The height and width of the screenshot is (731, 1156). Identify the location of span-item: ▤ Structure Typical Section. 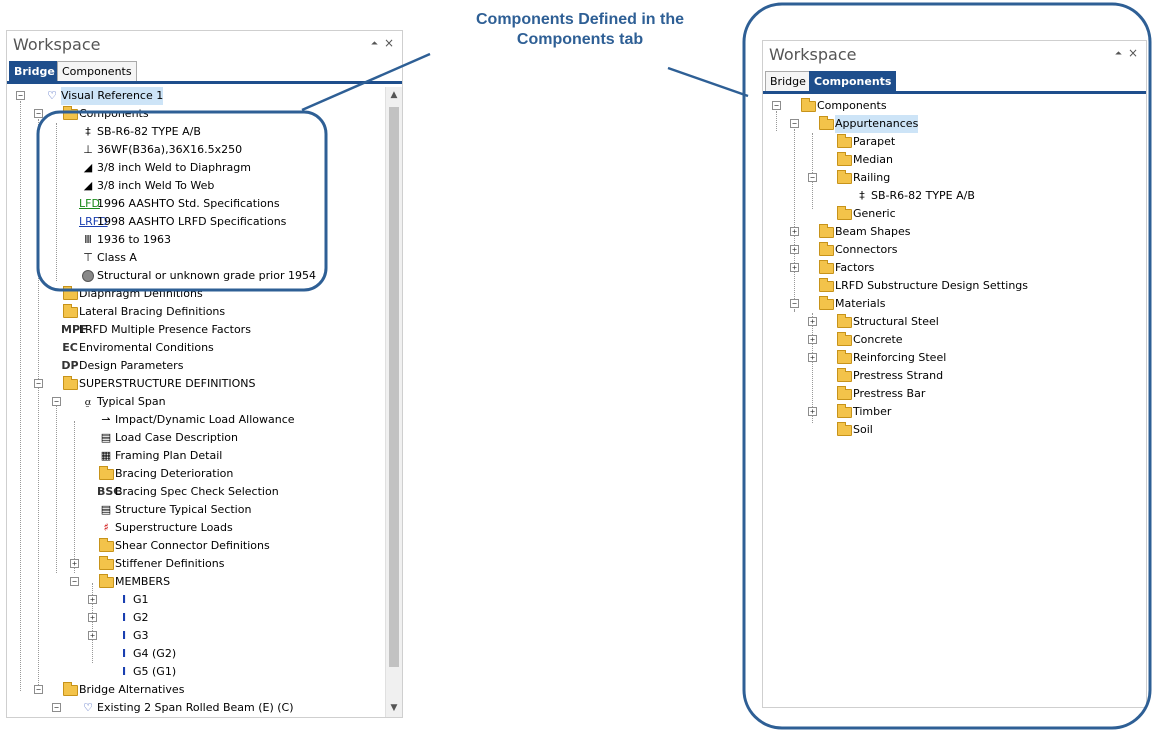
(174, 510).